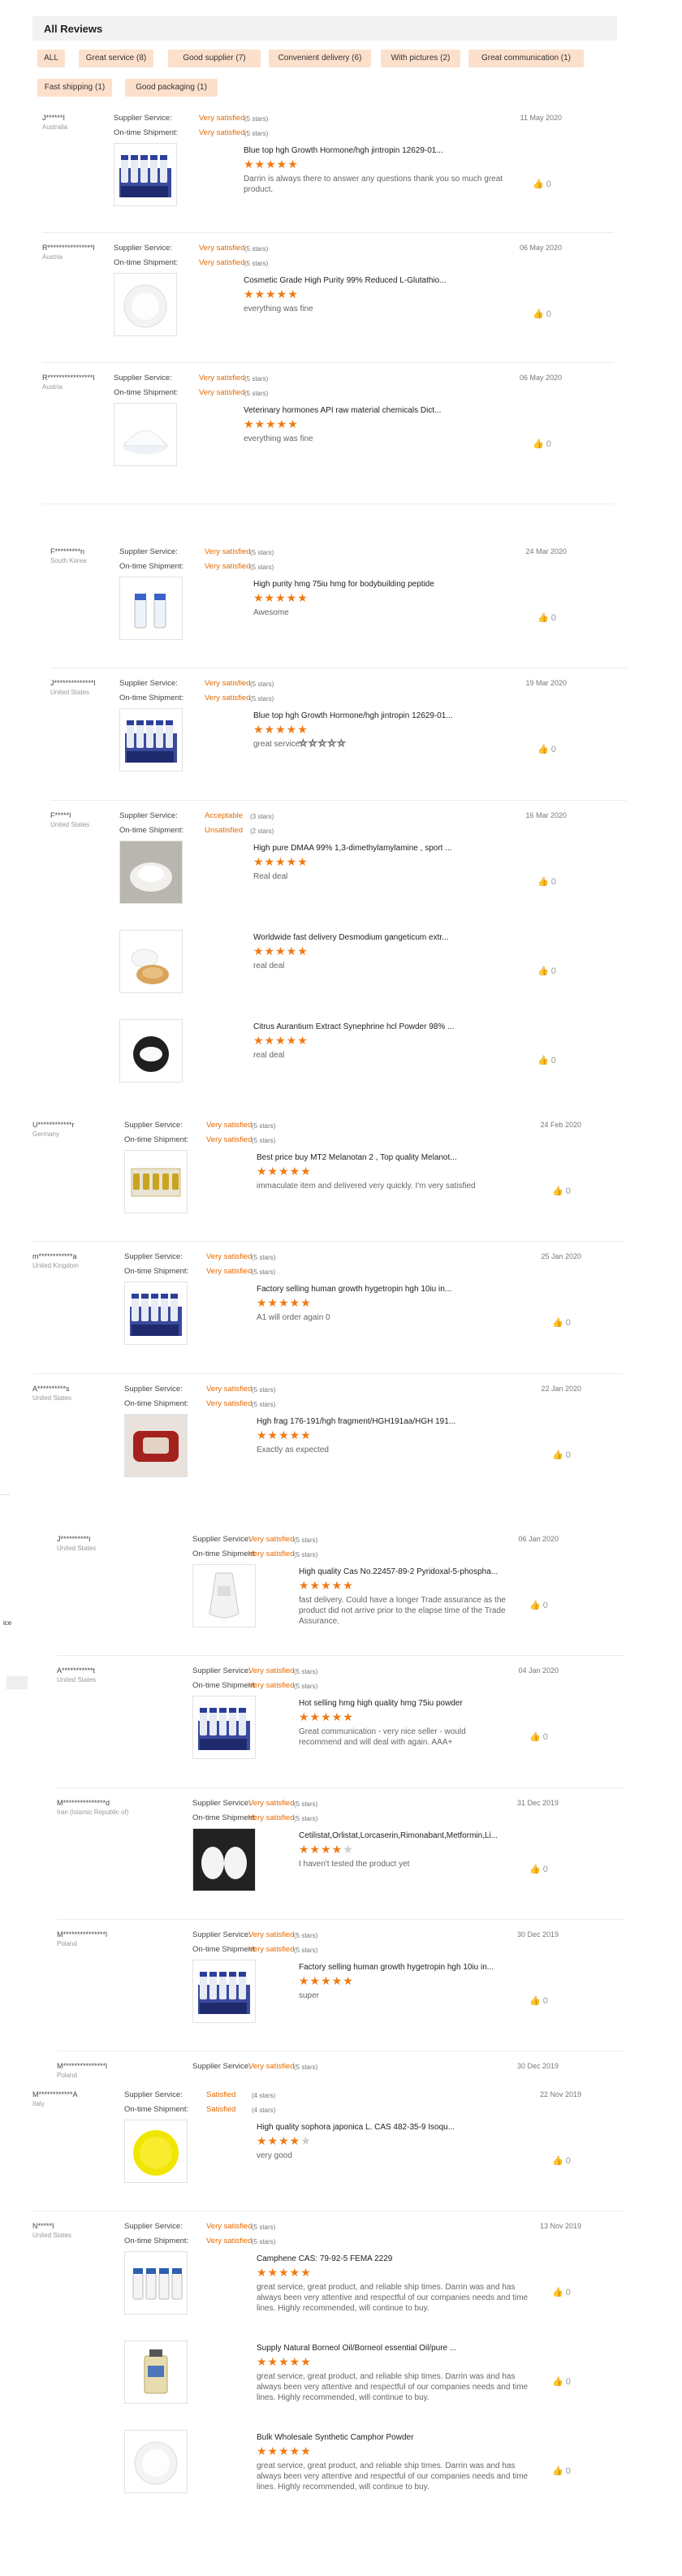 Image resolution: width=682 pixels, height=2576 pixels. I want to click on filter-tab: Fast shipping (1), so click(74, 88).